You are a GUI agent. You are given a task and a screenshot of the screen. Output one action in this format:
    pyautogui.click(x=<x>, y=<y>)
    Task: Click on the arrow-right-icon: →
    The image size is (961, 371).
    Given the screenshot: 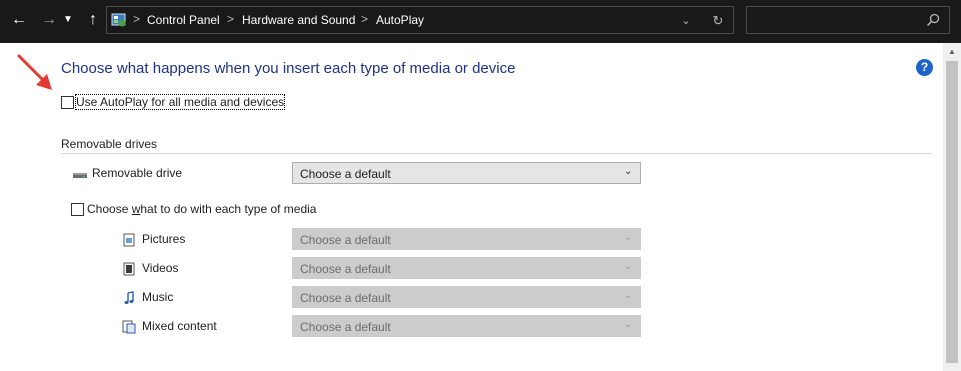 What is the action you would take?
    pyautogui.click(x=49, y=20)
    